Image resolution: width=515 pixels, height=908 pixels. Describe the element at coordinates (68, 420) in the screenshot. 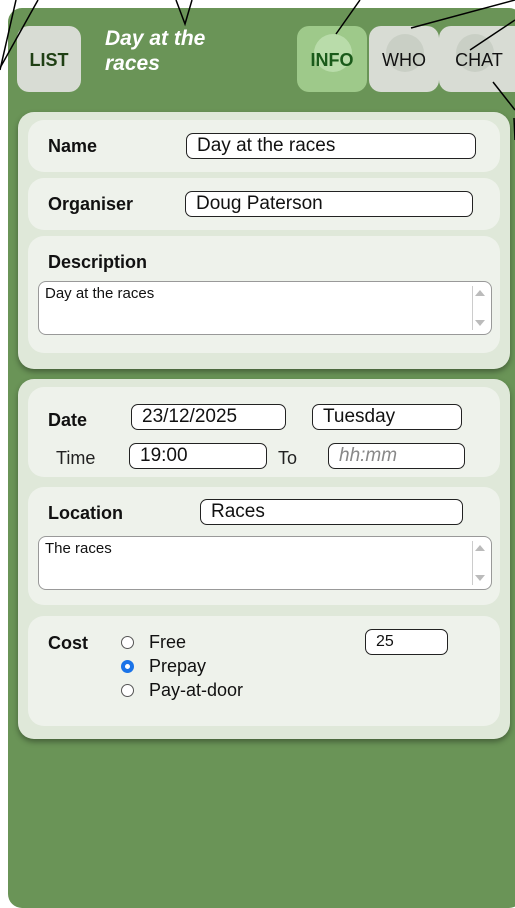

I see `date-label: Date` at that location.